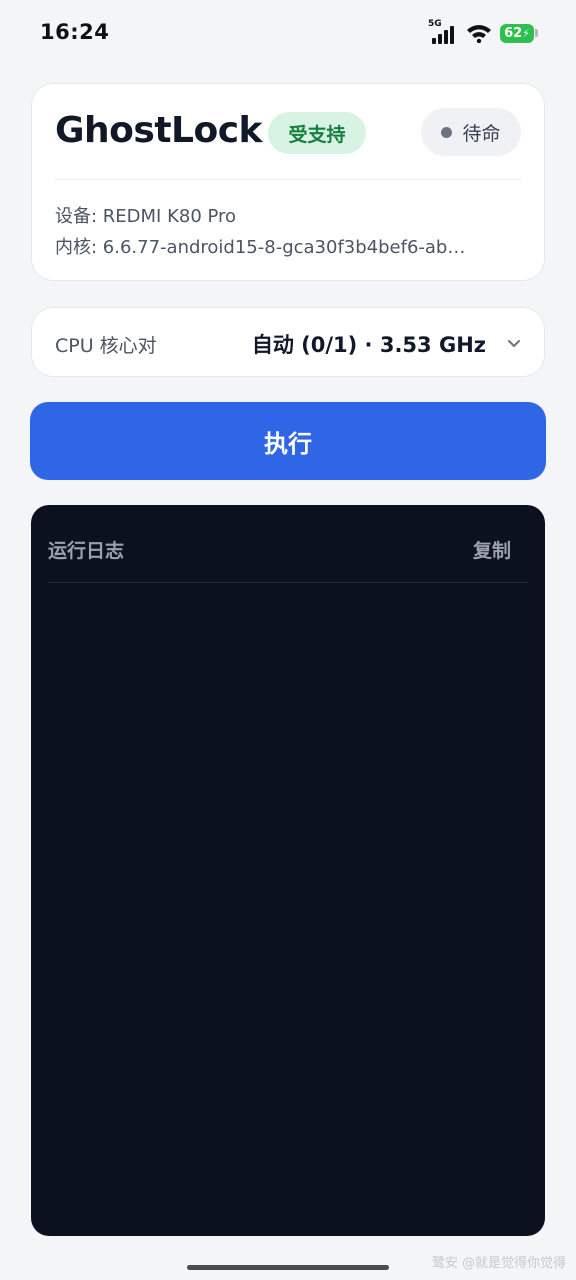 This screenshot has width=576, height=1280. Describe the element at coordinates (317, 133) in the screenshot. I see `supported-badge: 受支持` at that location.